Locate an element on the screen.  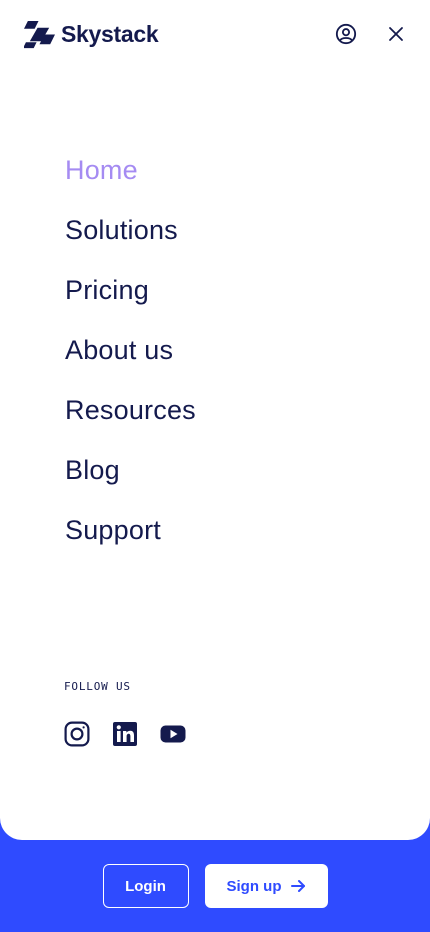
youtube-icon is located at coordinates (173, 734).